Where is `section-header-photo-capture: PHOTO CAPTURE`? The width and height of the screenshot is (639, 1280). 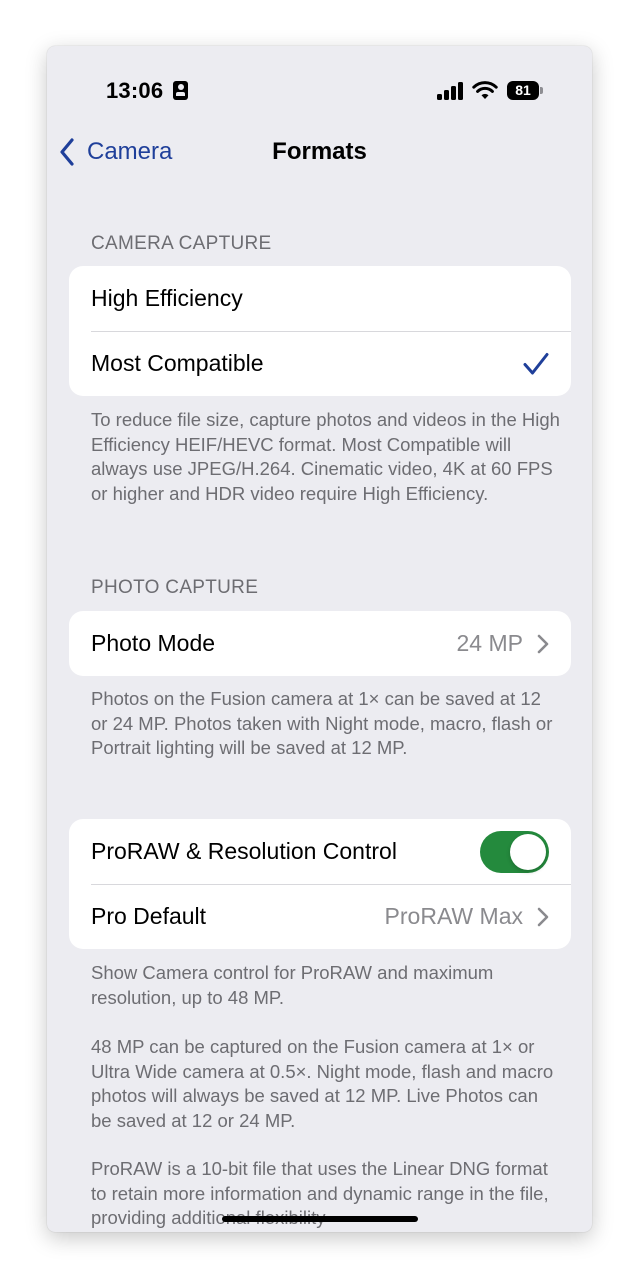 section-header-photo-capture: PHOTO CAPTURE is located at coordinates (175, 587).